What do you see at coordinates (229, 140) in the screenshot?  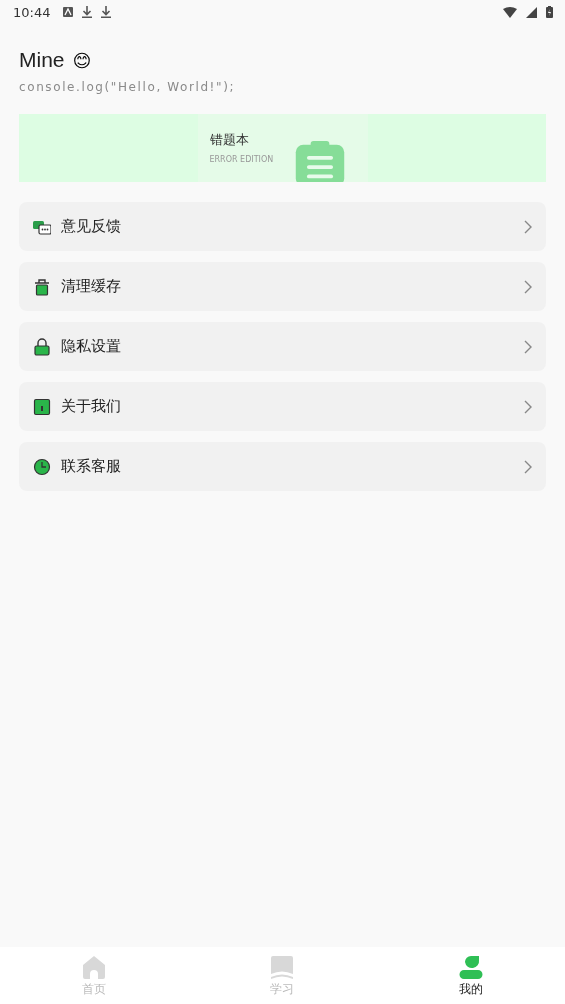 I see `banner-title: 错题本` at bounding box center [229, 140].